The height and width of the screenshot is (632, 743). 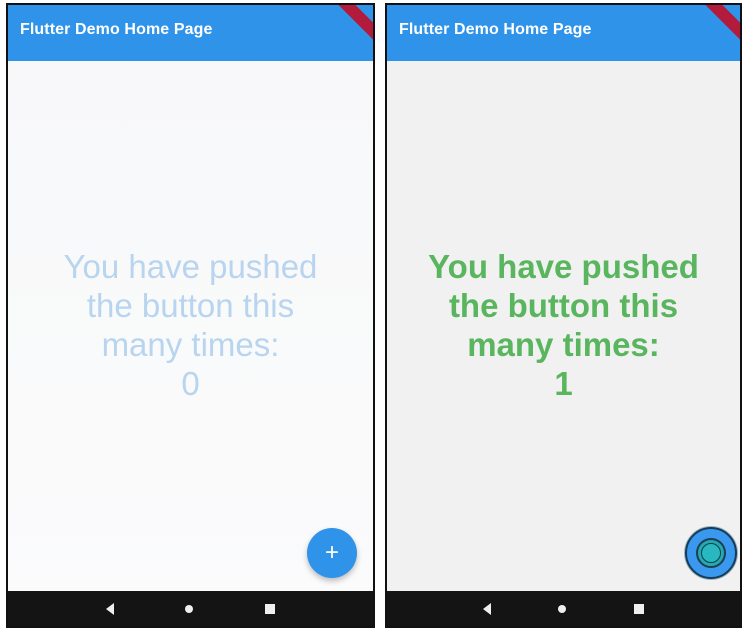 I want to click on right-app-bar: Flutter Demo Home Page, so click(x=563, y=33).